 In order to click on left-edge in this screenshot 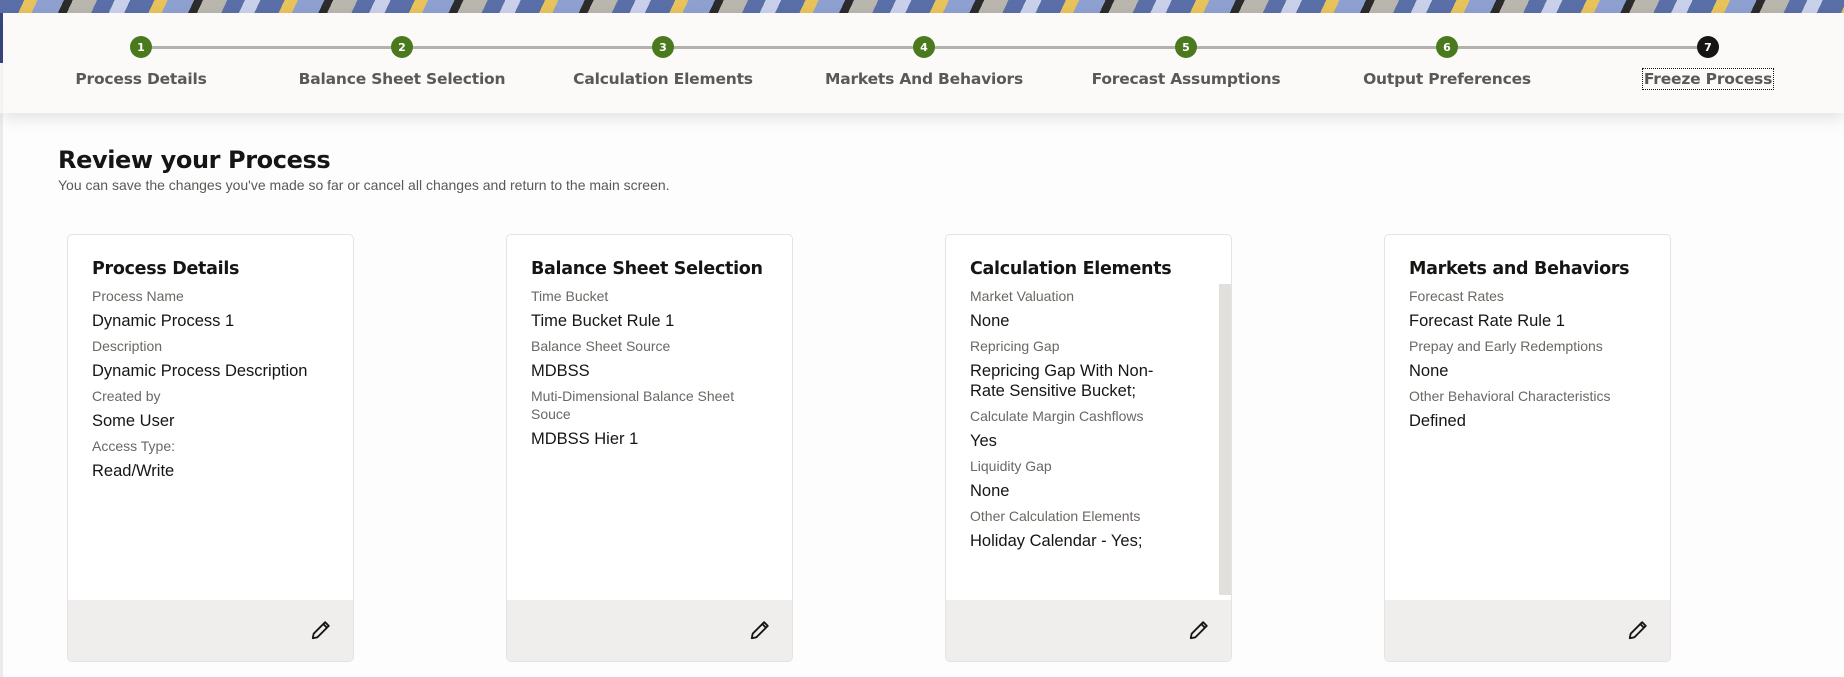, I will do `click(1, 395)`.